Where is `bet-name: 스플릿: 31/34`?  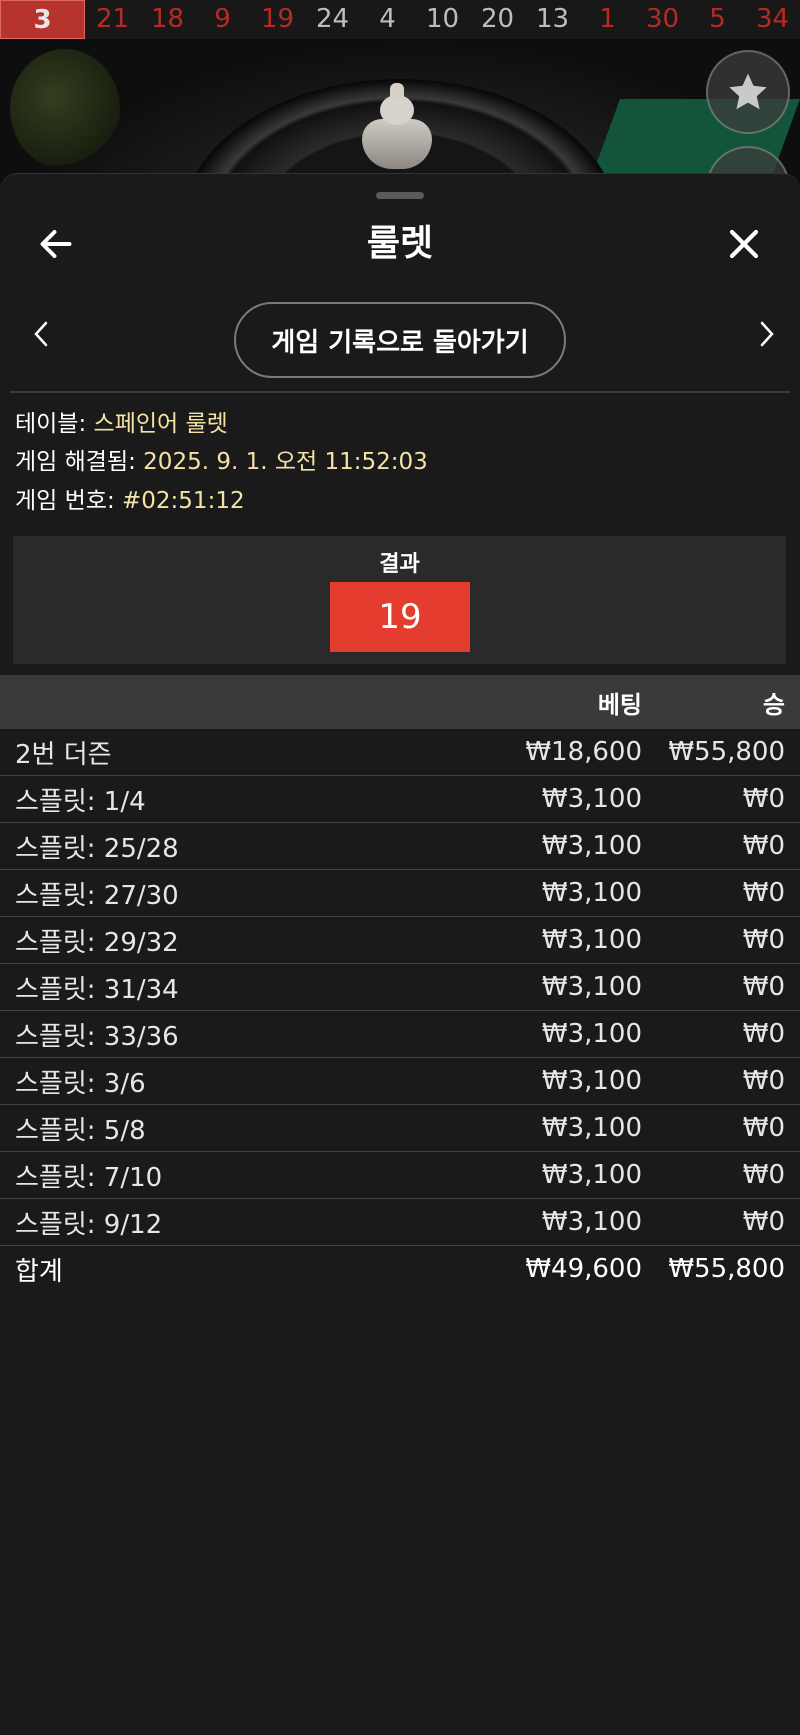 bet-name: 스플릿: 31/34 is located at coordinates (97, 989).